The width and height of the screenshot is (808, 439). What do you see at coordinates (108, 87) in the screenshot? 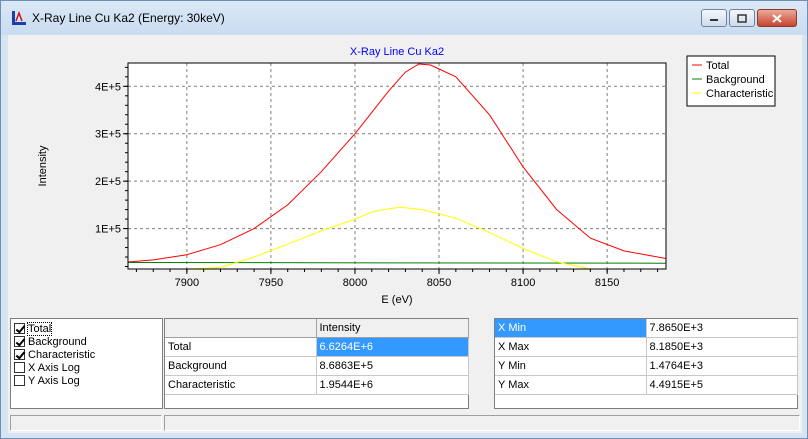
I see `y-tick-label: 4E+5` at bounding box center [108, 87].